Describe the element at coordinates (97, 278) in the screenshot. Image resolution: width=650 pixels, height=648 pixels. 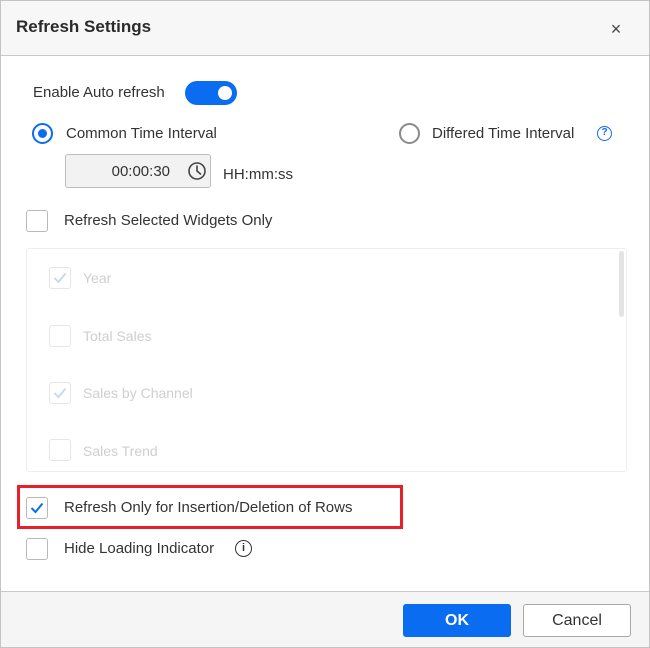
I see `widget-label: Year` at that location.